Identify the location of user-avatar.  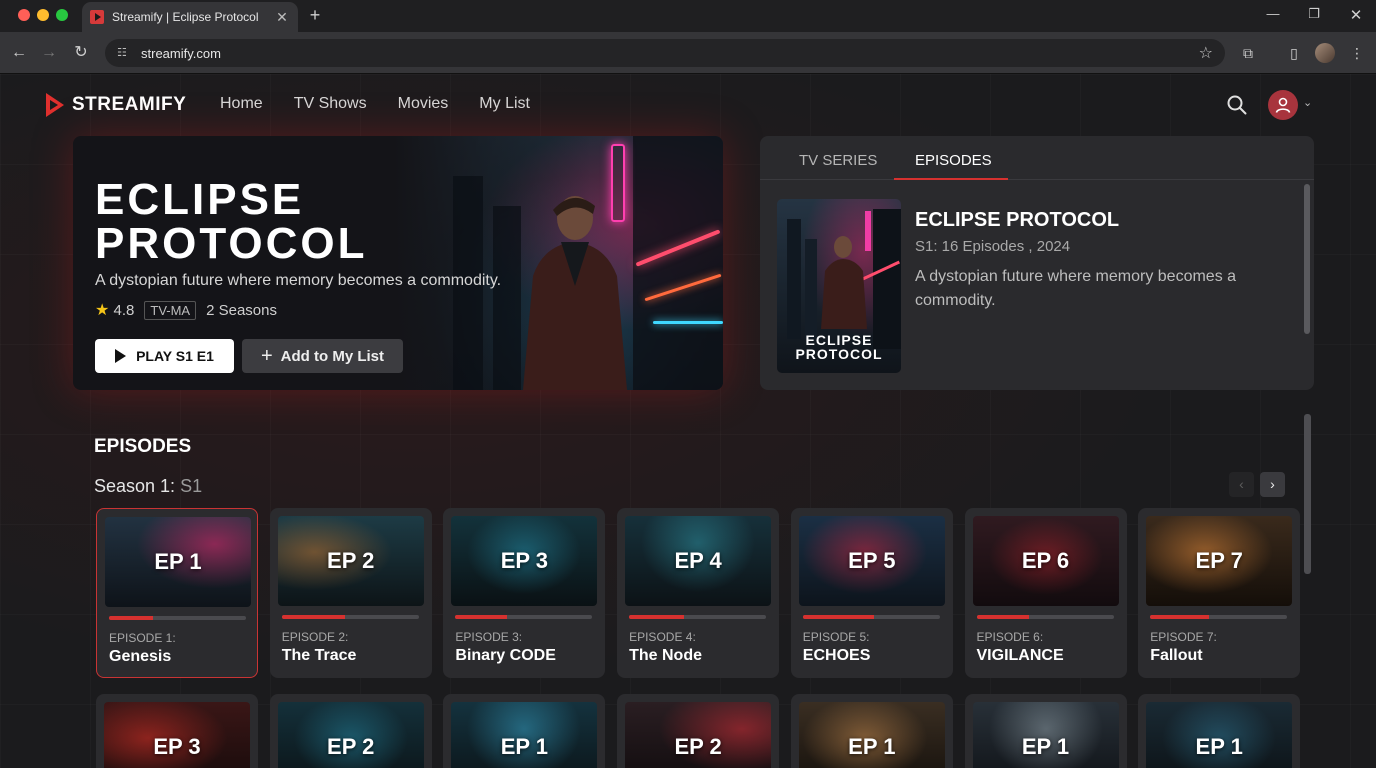
(1283, 105).